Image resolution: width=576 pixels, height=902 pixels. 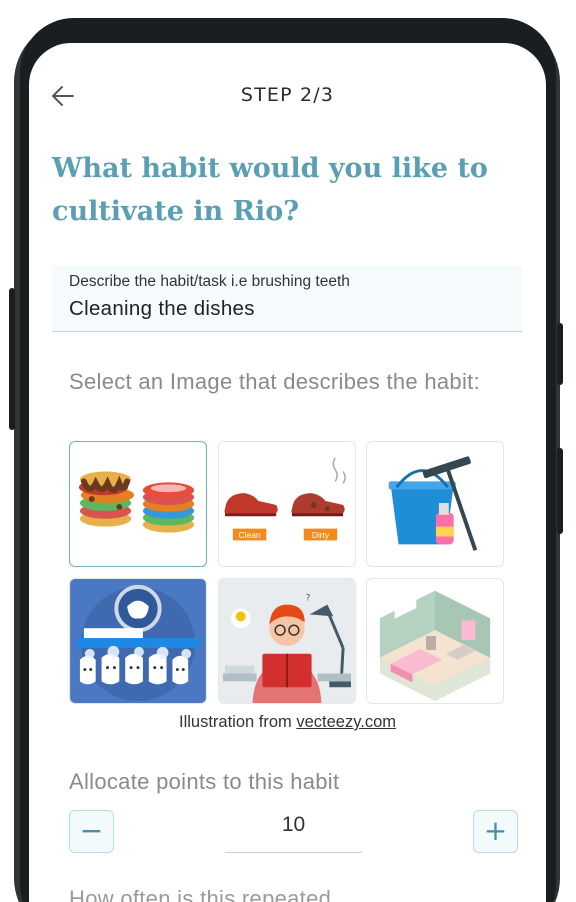 I want to click on dishes-illustration, so click(x=136, y=502).